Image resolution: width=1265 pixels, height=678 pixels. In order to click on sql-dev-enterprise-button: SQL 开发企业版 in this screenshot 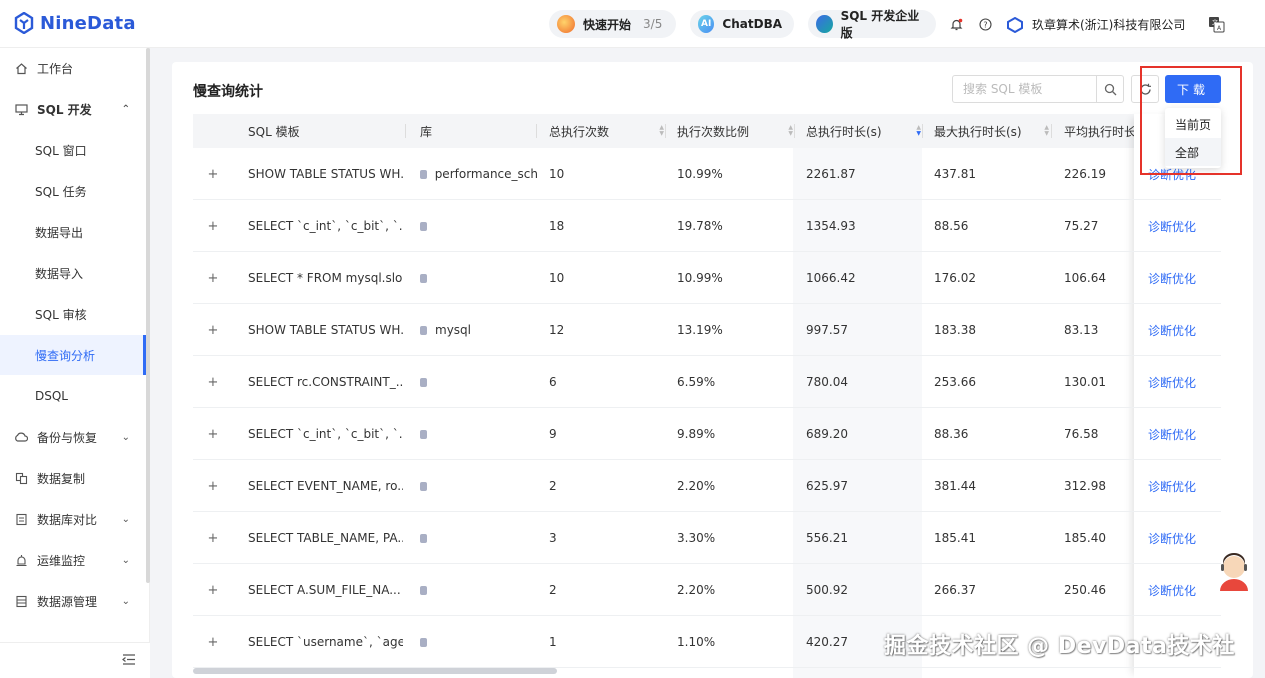, I will do `click(872, 24)`.